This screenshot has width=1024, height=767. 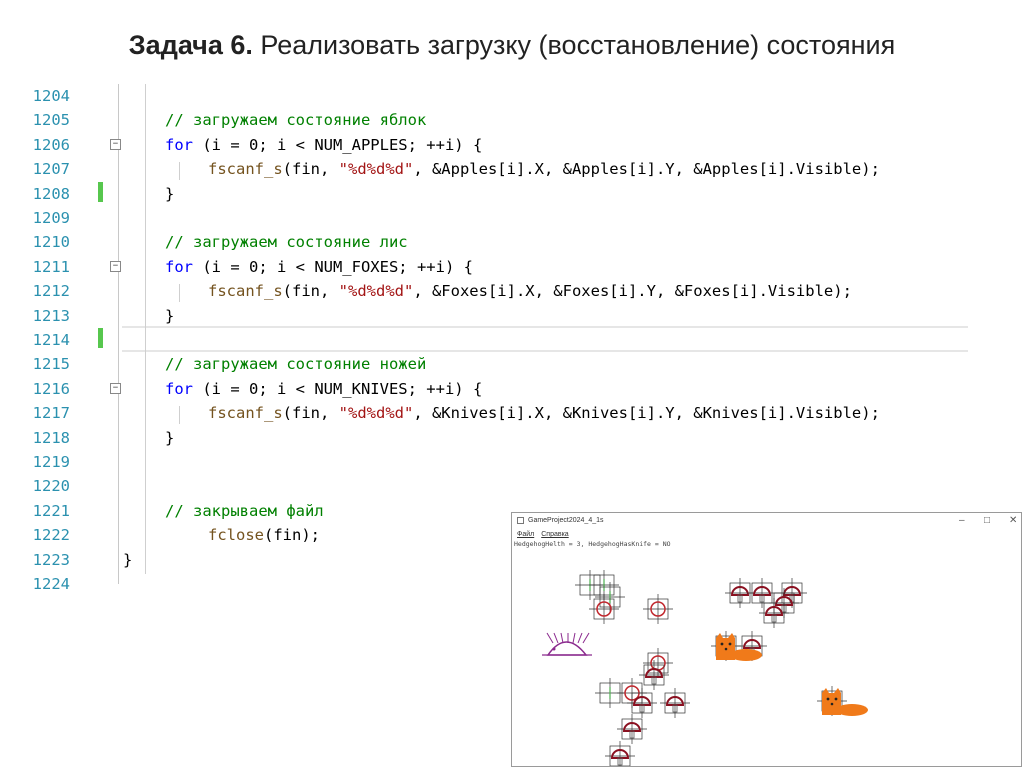 I want to click on line-number: 1219, so click(x=51, y=462).